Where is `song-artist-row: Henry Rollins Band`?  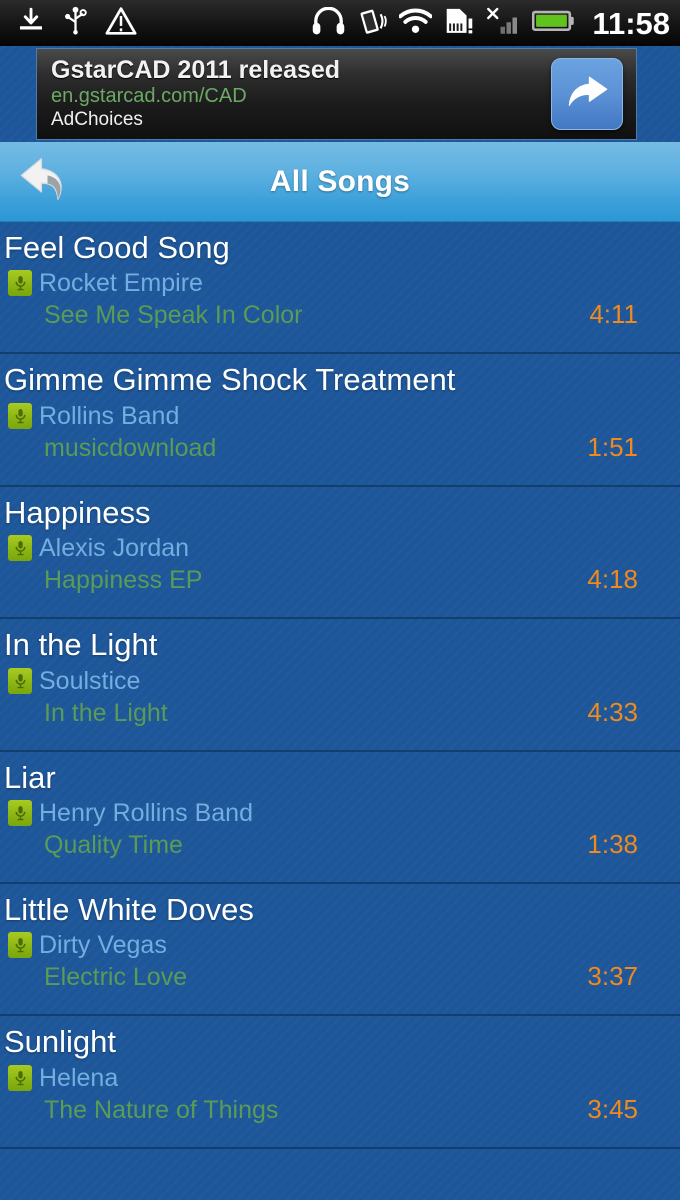
song-artist-row: Henry Rollins Band is located at coordinates (340, 813).